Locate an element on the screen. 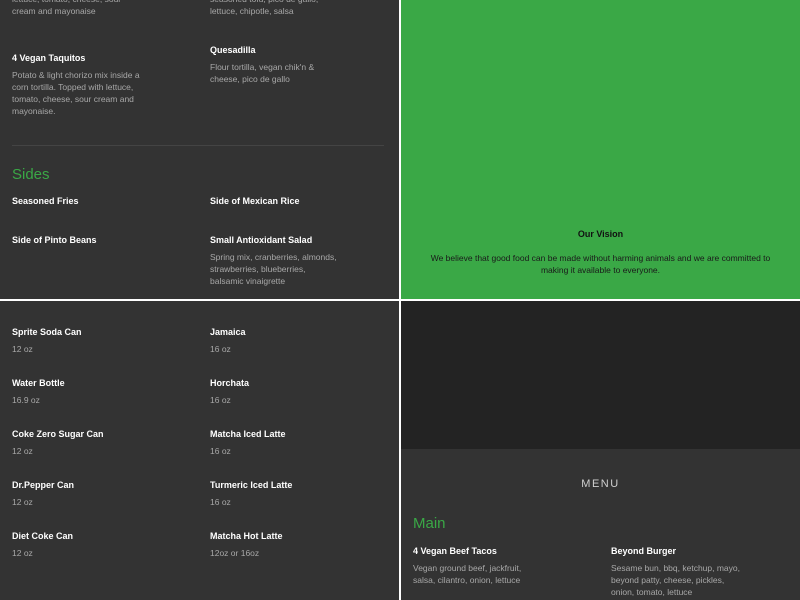 The height and width of the screenshot is (600, 800). drink-item: Horchata 16 oz is located at coordinates (275, 391).